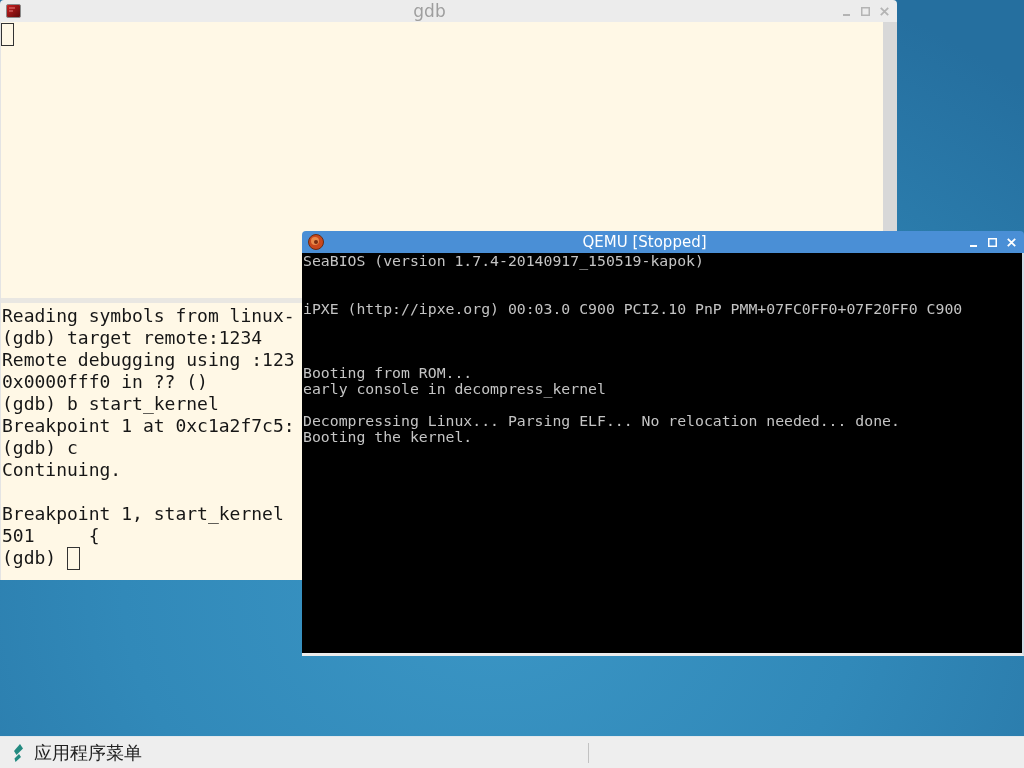 This screenshot has height=768, width=1024. I want to click on title-bar: QEMU [Stopped], so click(663, 242).